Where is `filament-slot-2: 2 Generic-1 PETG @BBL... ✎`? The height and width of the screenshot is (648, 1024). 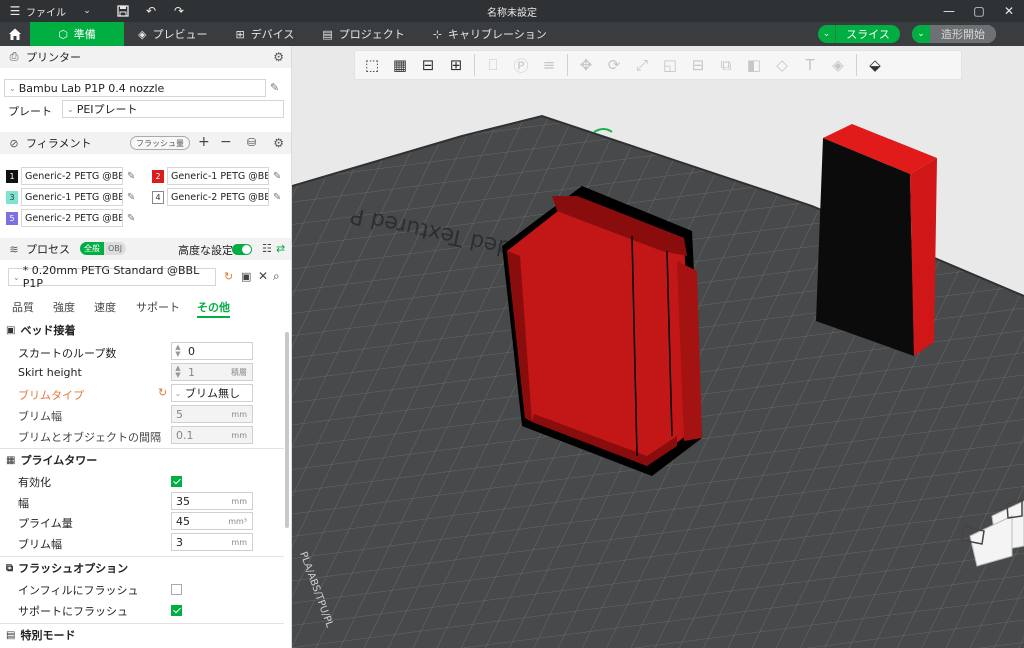 filament-slot-2: 2 Generic-1 PETG @BBL... ✎ is located at coordinates (216, 176).